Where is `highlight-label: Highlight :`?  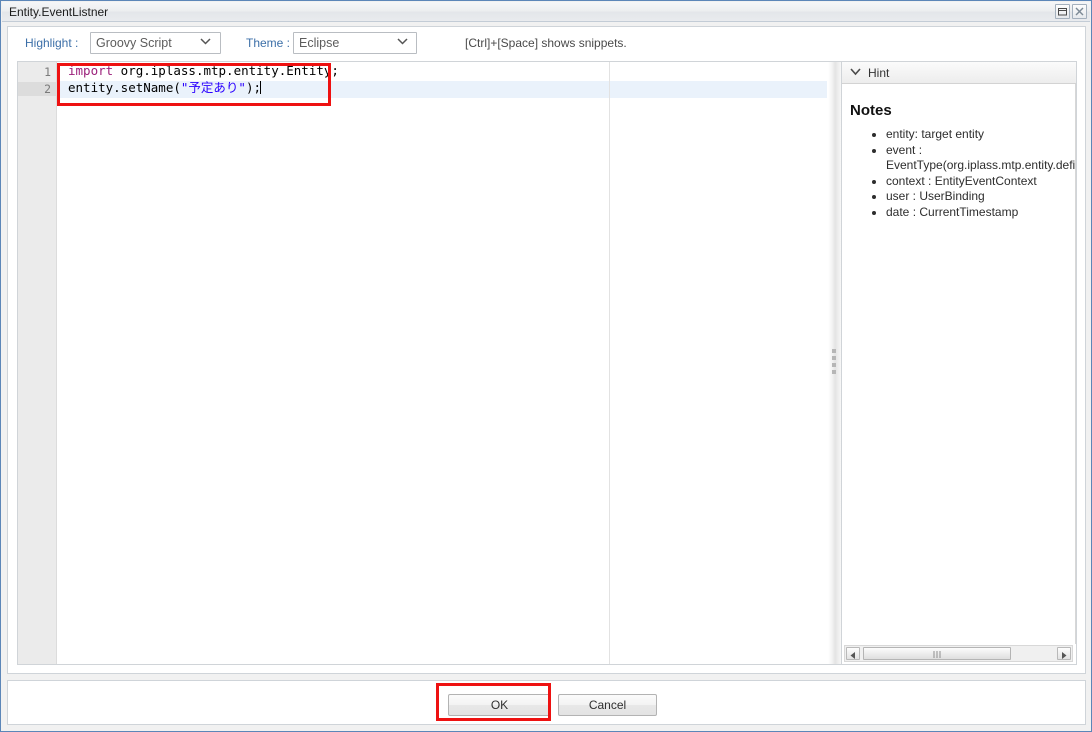 highlight-label: Highlight : is located at coordinates (52, 43).